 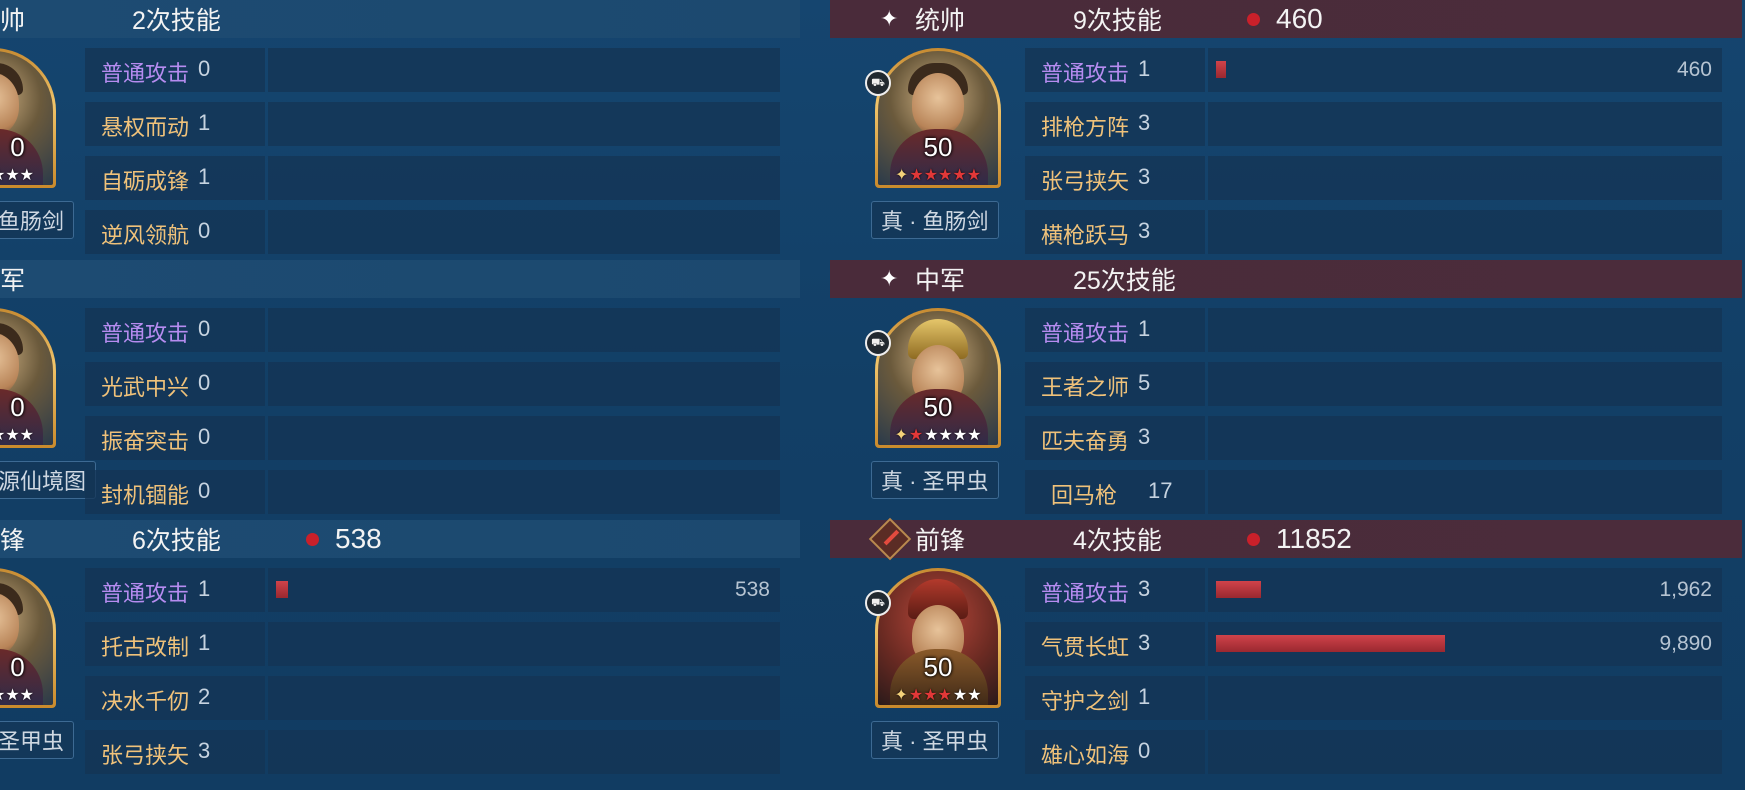 I want to click on weapon-tag: 鱼肠剑, so click(x=37, y=220).